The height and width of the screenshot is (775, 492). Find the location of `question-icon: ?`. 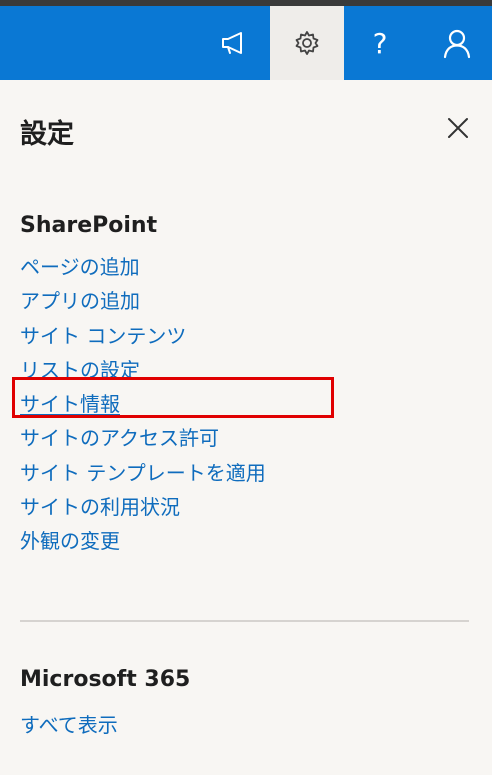

question-icon: ? is located at coordinates (380, 43).